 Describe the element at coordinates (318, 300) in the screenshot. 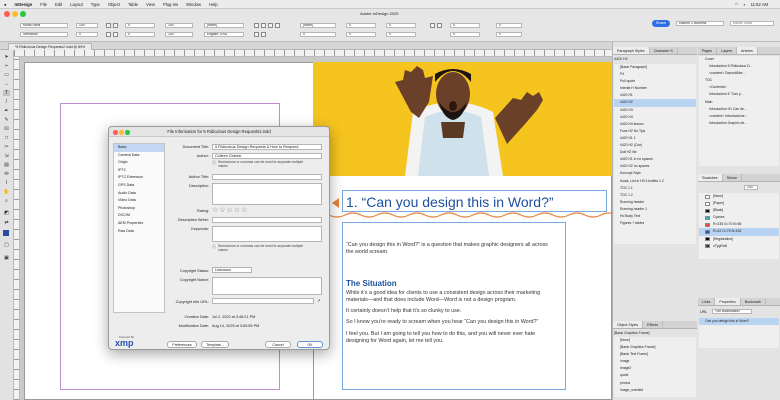

I see `open-url-icon: ↗` at that location.